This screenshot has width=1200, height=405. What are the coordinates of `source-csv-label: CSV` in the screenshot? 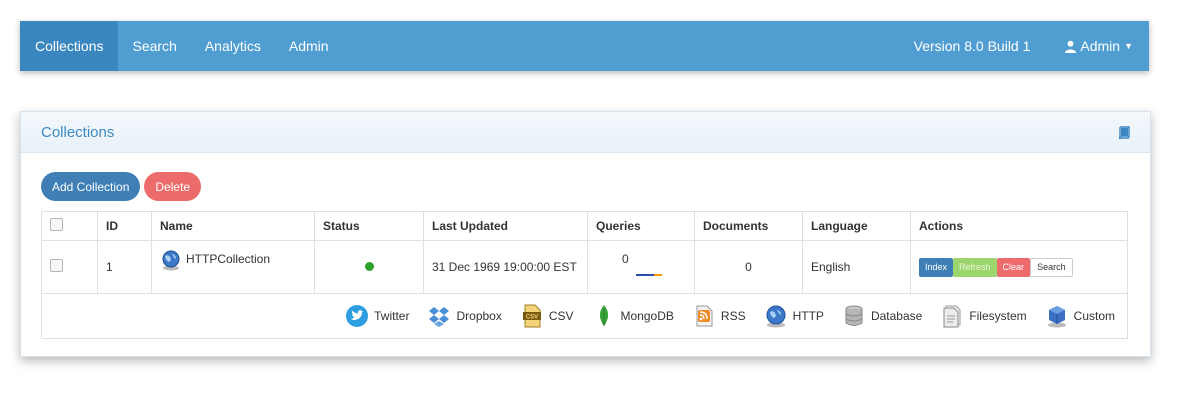 It's located at (561, 316).